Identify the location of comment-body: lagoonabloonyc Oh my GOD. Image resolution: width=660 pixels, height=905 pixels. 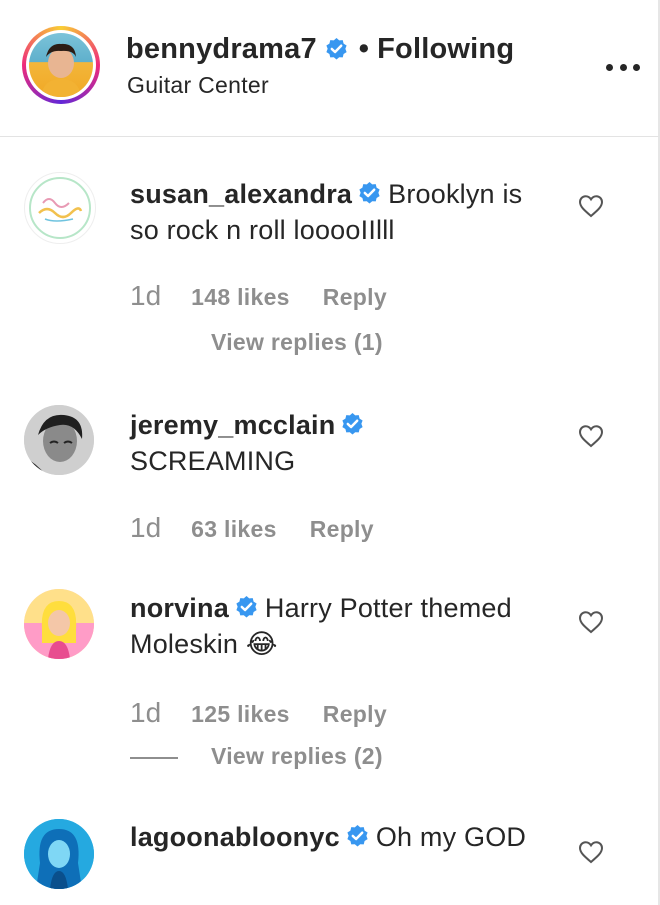
(340, 837).